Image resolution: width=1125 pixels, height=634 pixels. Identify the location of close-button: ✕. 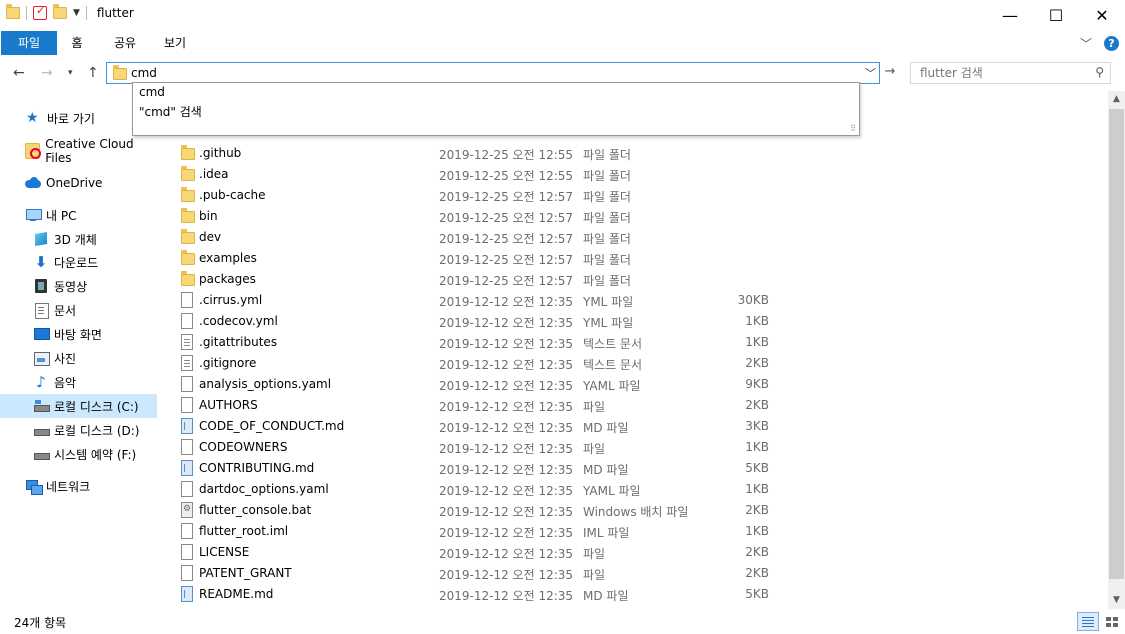
(1102, 15).